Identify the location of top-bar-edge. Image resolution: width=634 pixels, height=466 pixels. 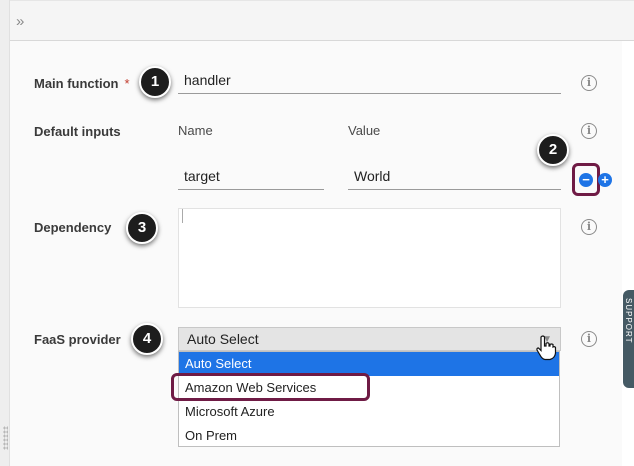
(322, 1).